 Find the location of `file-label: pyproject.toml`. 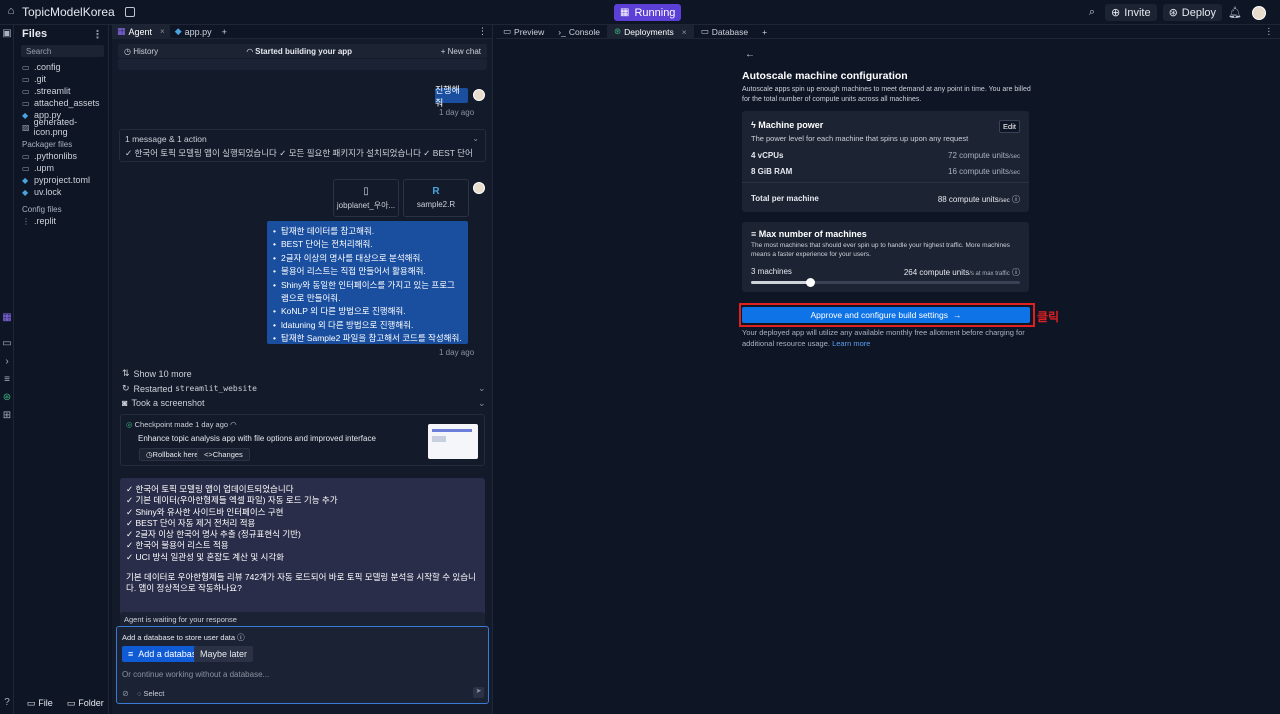

file-label: pyproject.toml is located at coordinates (62, 180).